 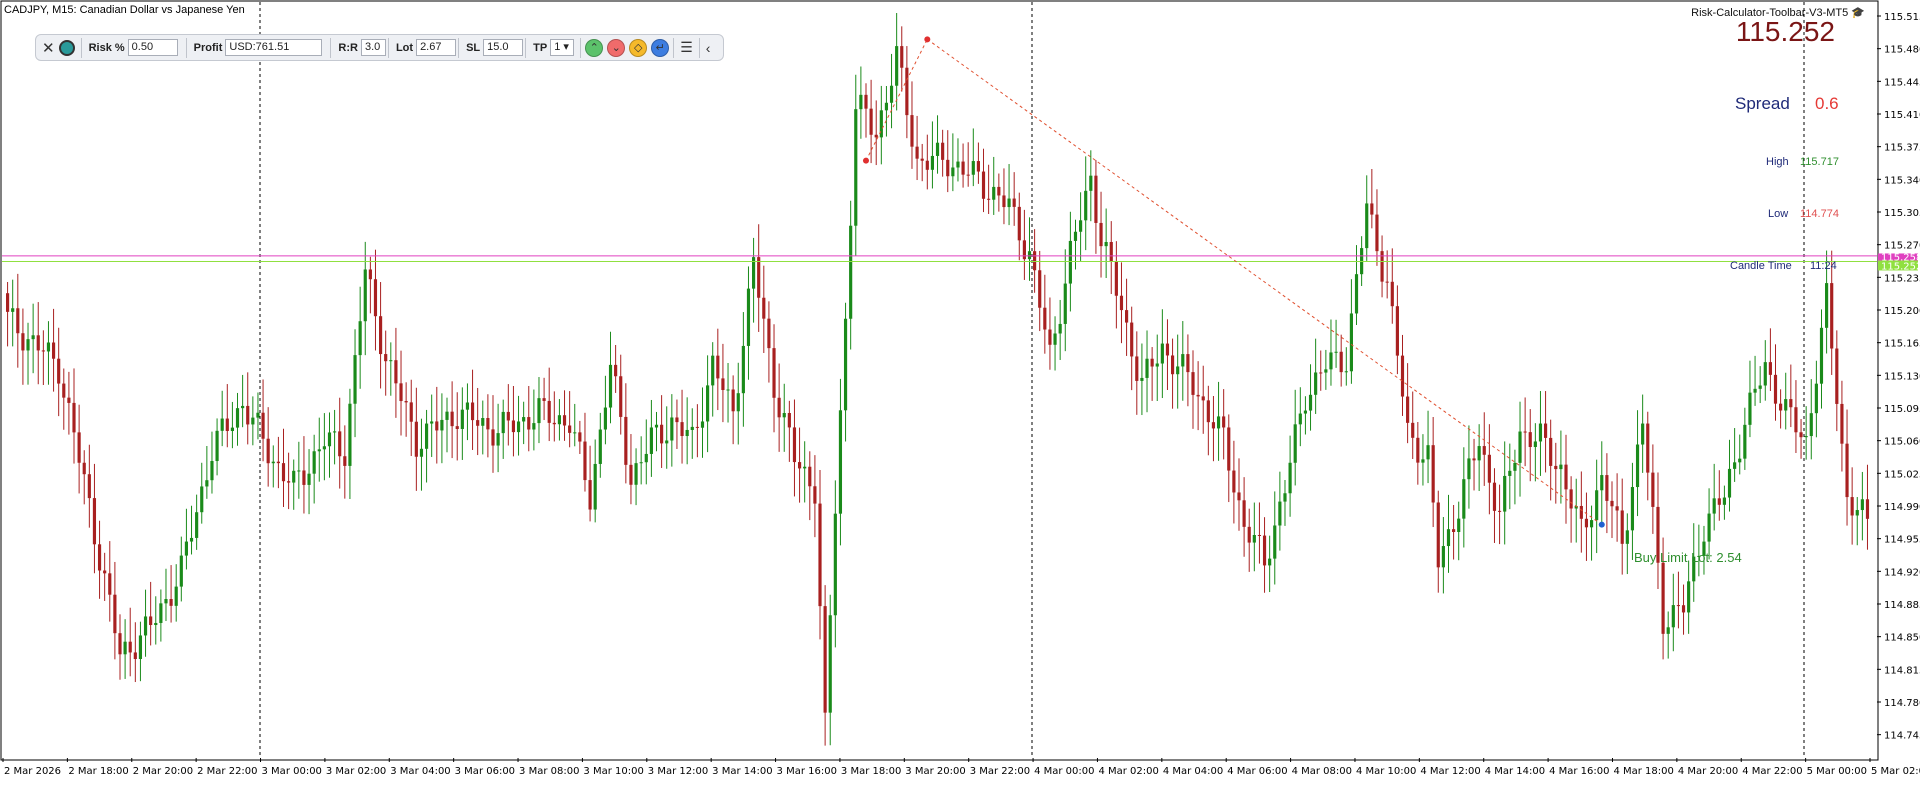 I want to click on buy-limit-label: Buy Limit Lot: 2.54, so click(x=1688, y=557).